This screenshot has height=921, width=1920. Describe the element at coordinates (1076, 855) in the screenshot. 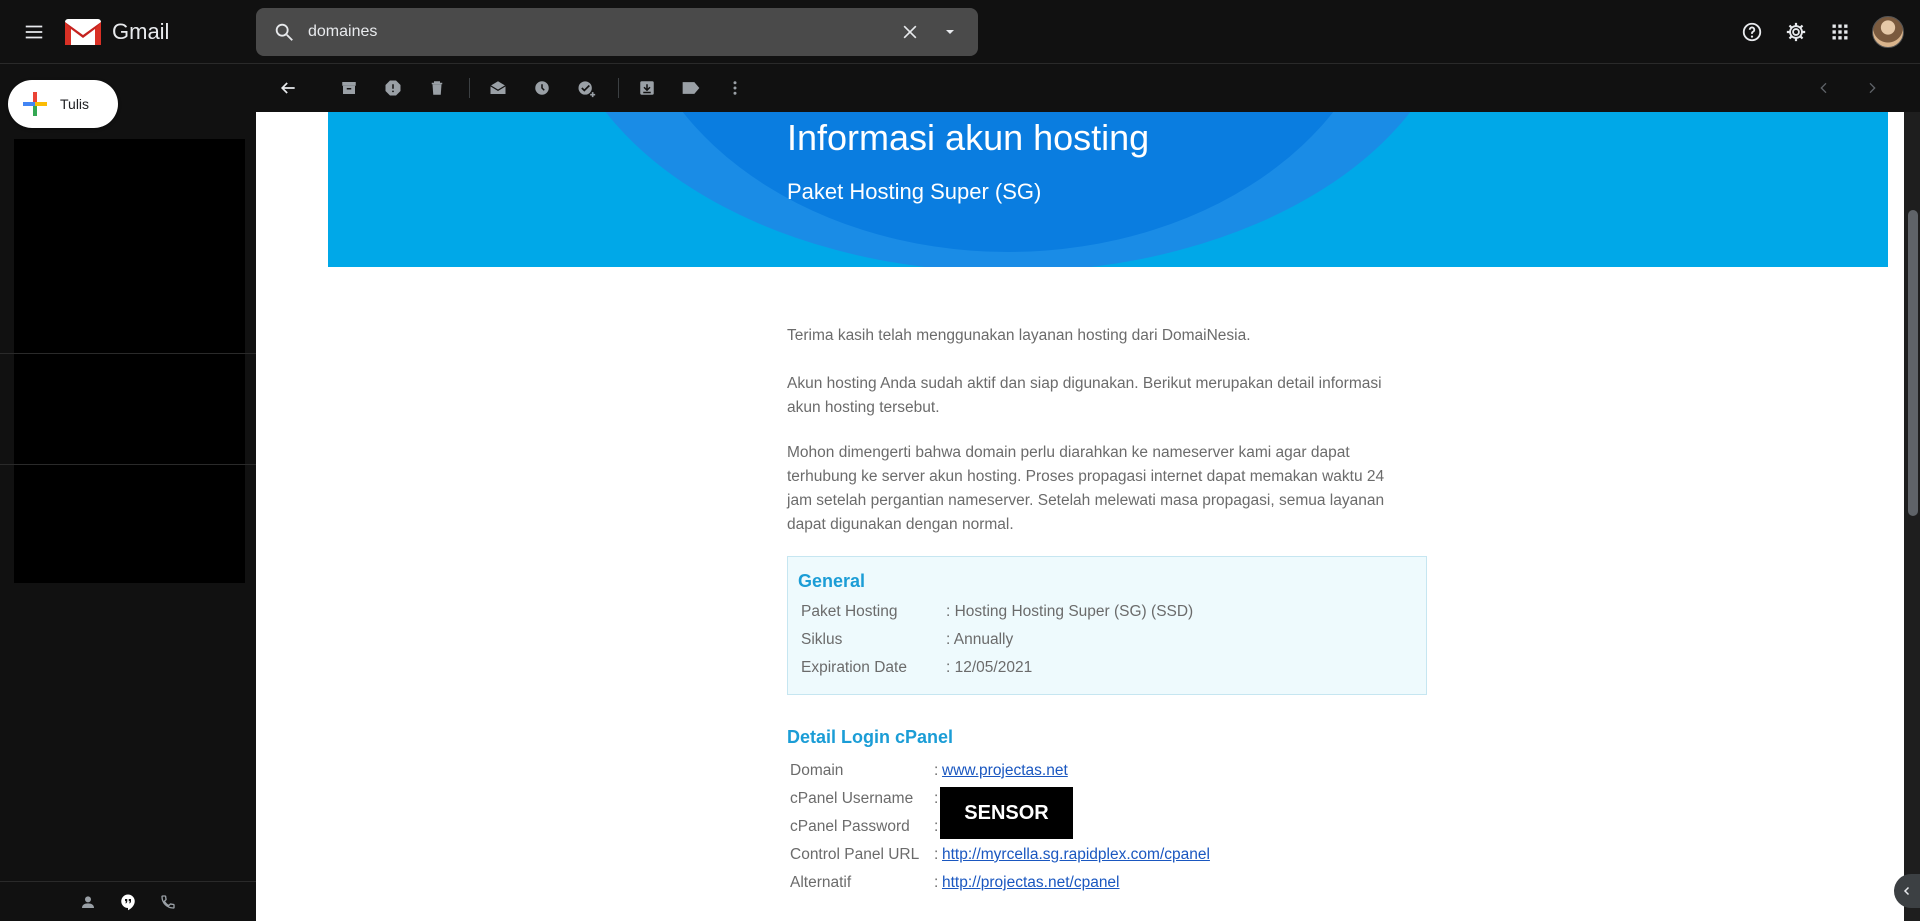

I see `control-panel-url-link: http://myrcella.sg.rapidplex.com/cpanel` at that location.